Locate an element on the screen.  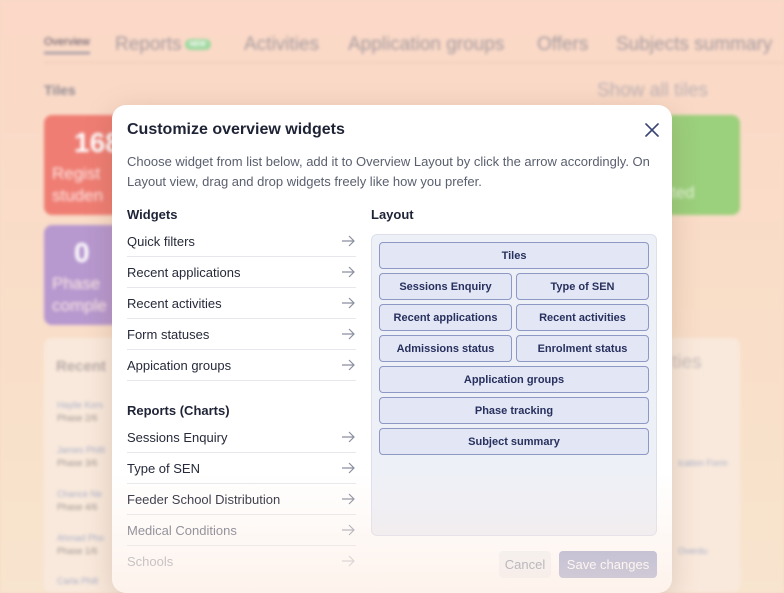
layout-item-recent-applications: Recent applications is located at coordinates (445, 317).